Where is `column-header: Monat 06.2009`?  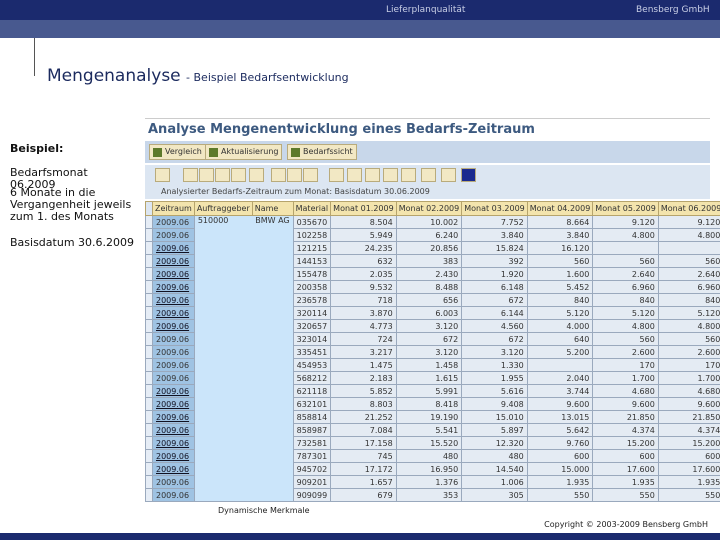
column-header: Monat 06.2009 is located at coordinates (688, 208).